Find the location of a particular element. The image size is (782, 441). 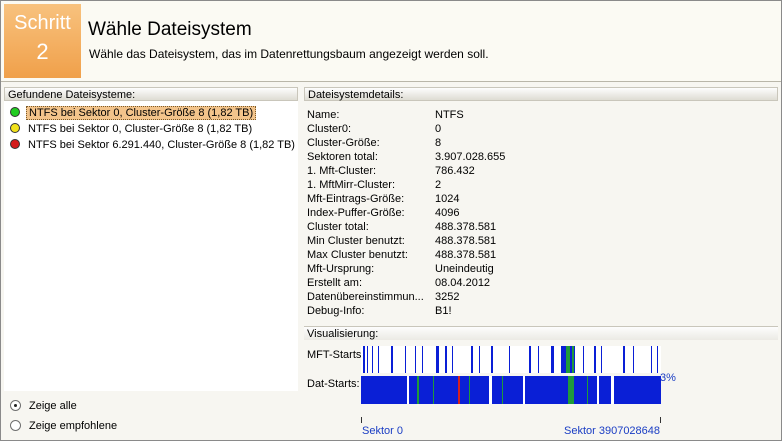

status-red-icon is located at coordinates (15, 144).